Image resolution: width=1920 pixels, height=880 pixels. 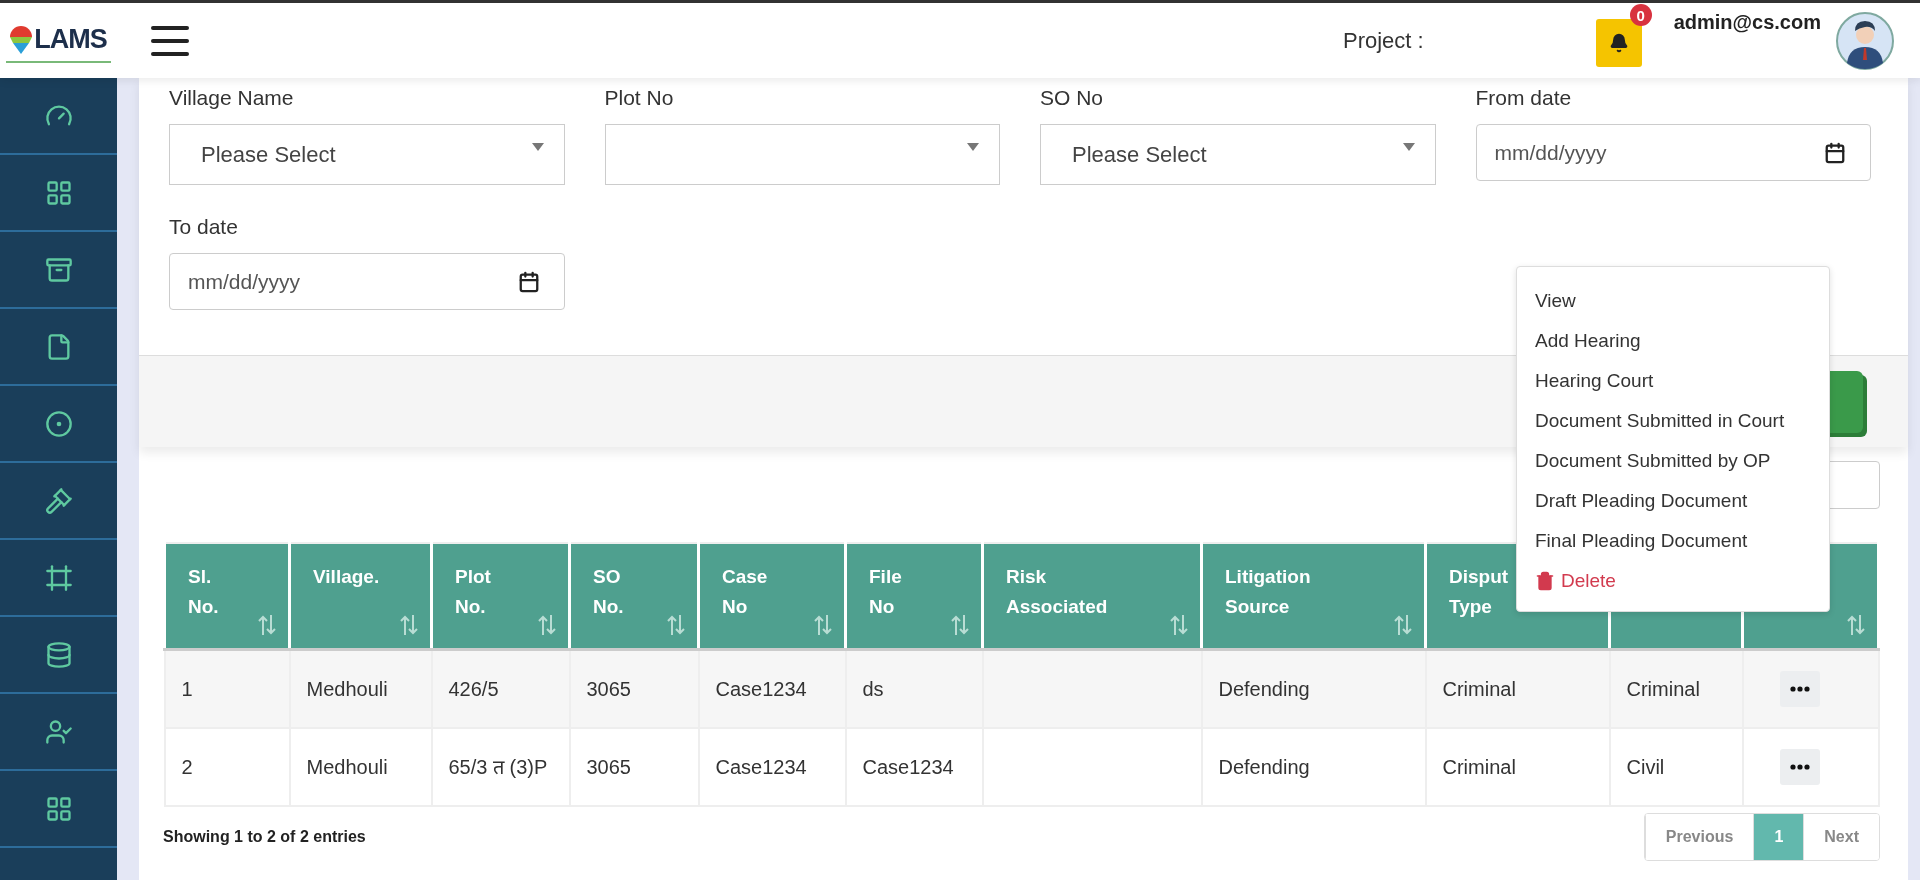 I want to click on table-cell: 65/3 त (3)P, so click(x=498, y=766).